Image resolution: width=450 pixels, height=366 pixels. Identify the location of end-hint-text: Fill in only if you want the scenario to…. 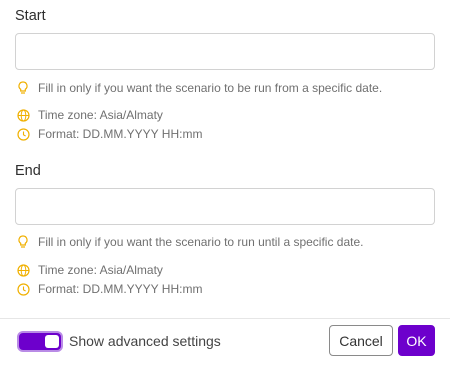
(201, 242).